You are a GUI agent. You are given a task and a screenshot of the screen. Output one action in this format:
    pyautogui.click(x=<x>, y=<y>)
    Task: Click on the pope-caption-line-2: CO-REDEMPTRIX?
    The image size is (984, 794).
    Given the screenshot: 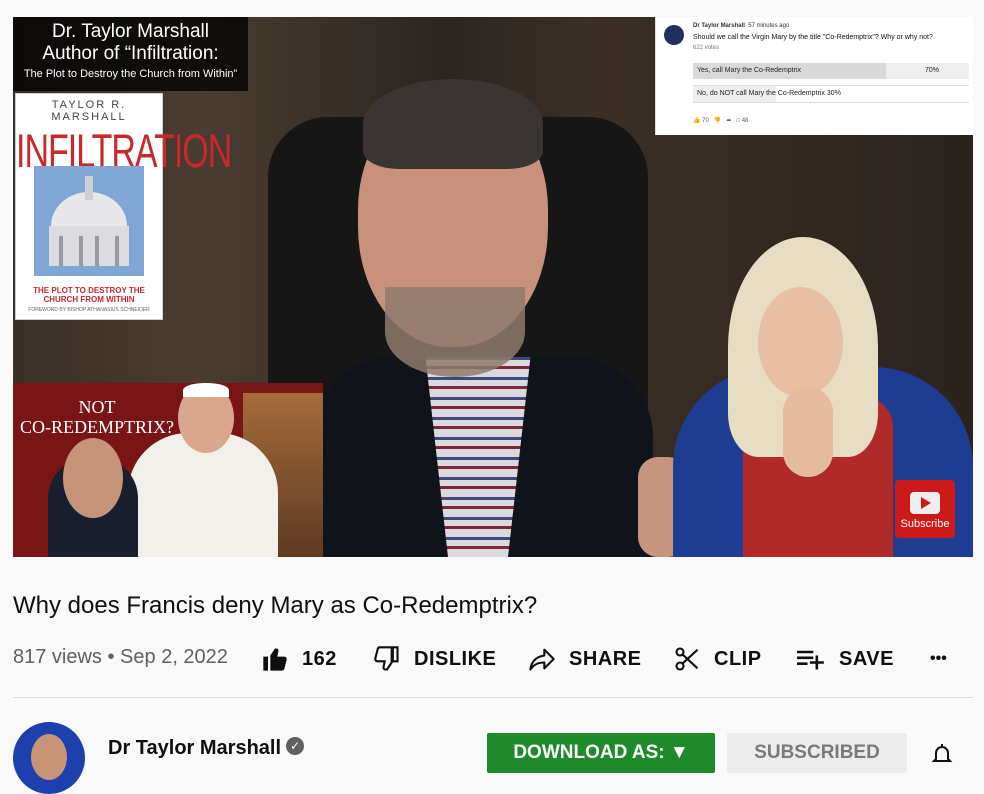 What is the action you would take?
    pyautogui.click(x=97, y=427)
    